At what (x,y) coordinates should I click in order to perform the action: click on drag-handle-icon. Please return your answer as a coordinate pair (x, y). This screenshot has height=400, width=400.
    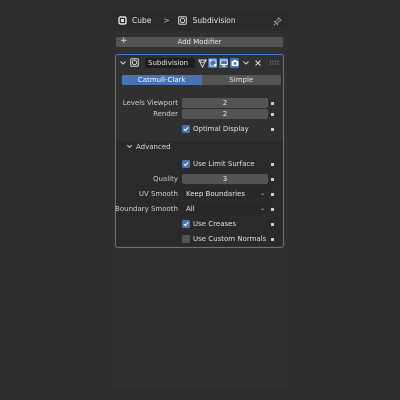
    Looking at the image, I should click on (274, 63).